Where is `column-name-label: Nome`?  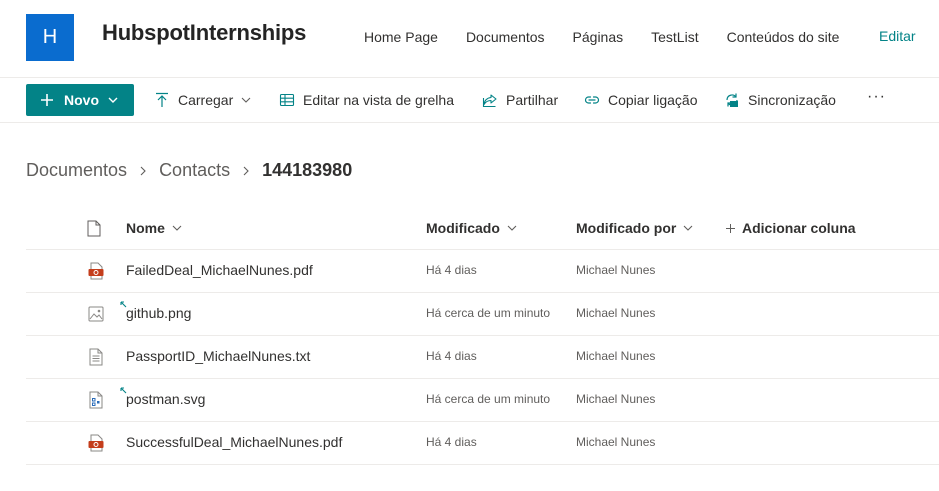
column-name-label: Nome is located at coordinates (145, 228).